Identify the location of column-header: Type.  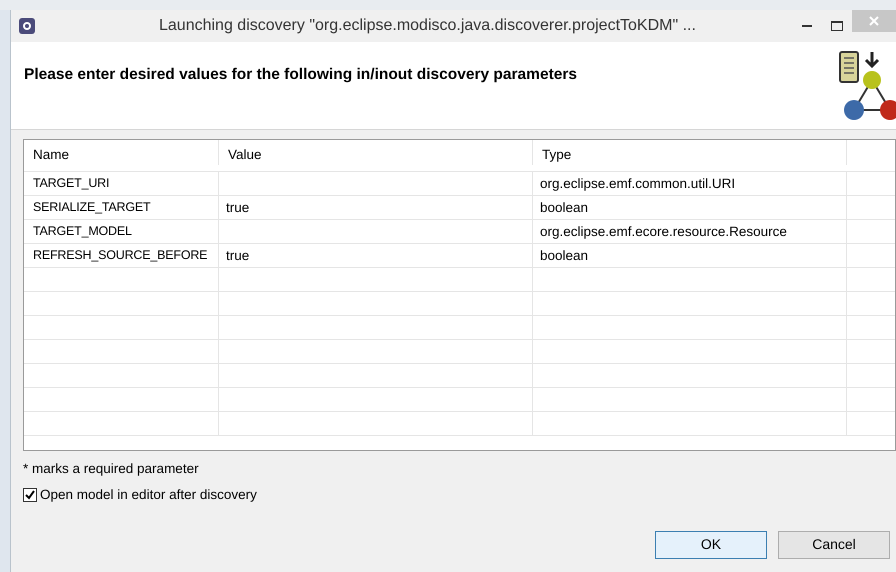
(690, 152).